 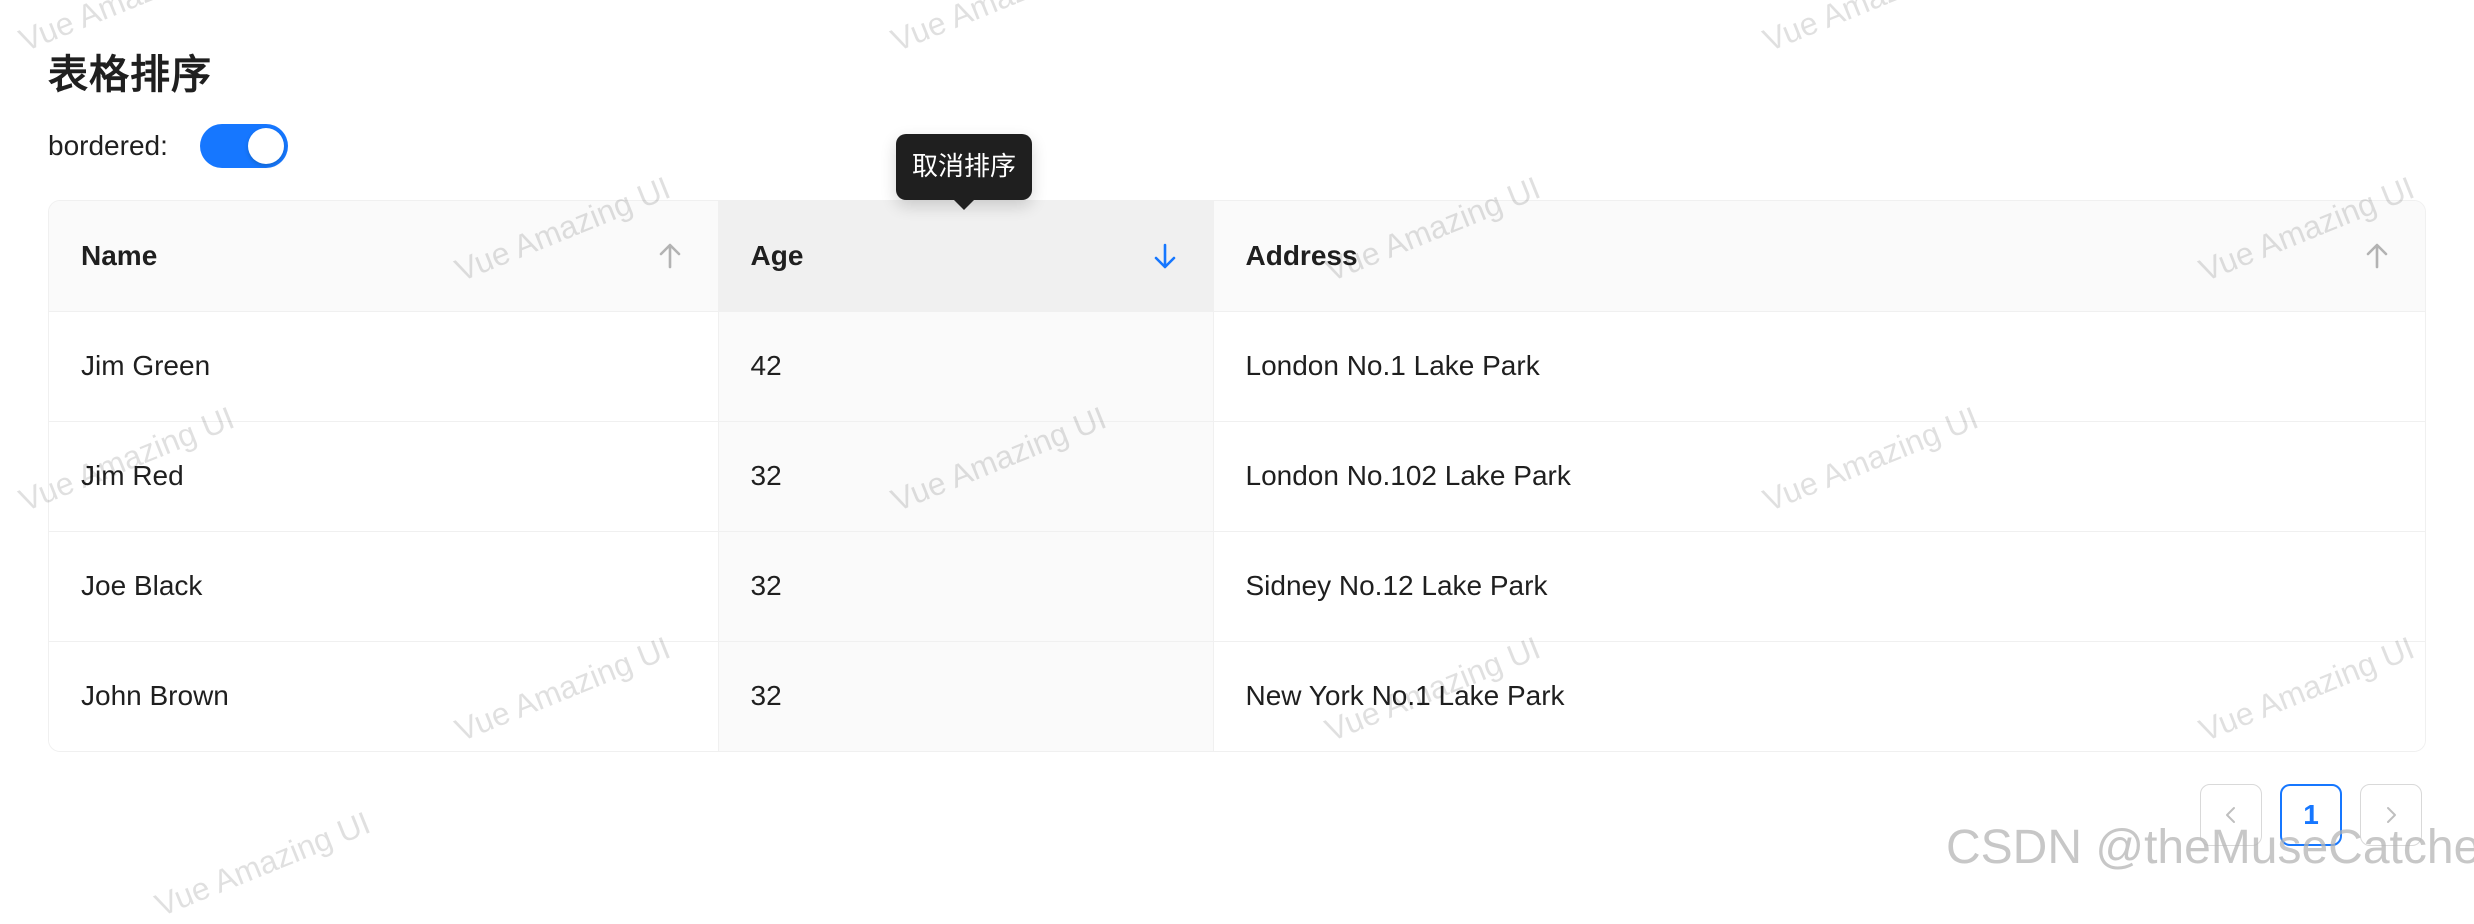 I want to click on switch-knob, so click(x=265, y=146).